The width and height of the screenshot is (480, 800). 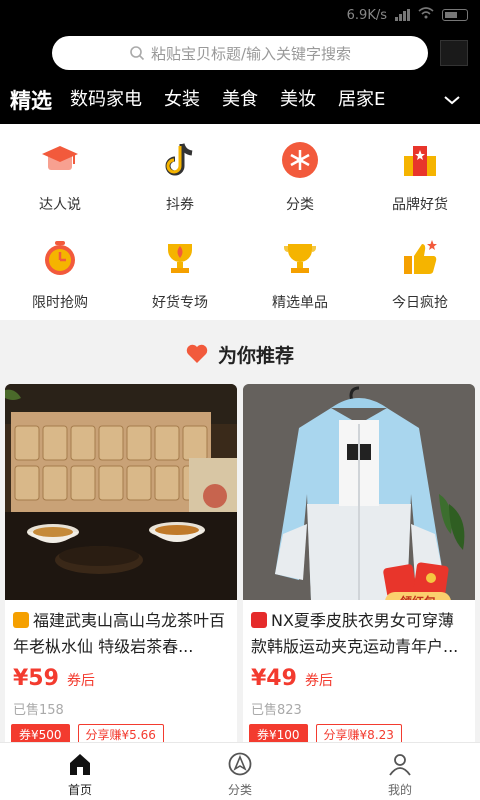 What do you see at coordinates (21, 620) in the screenshot?
I see `taobao-source-icon` at bounding box center [21, 620].